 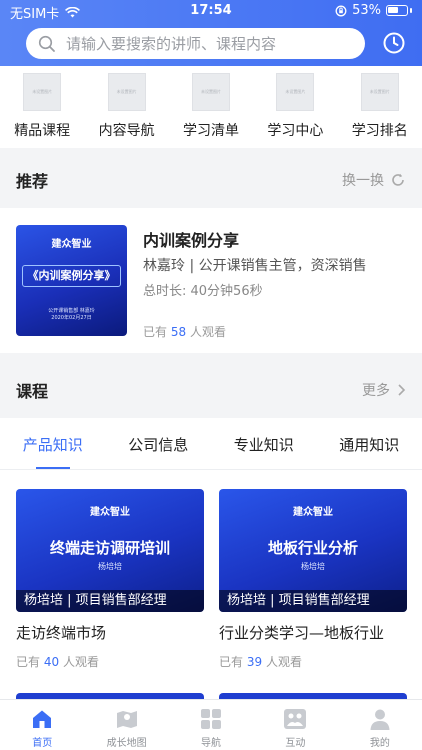 I want to click on search-bar: 请输入要搜索的讲师、课程内容, so click(x=195, y=43).